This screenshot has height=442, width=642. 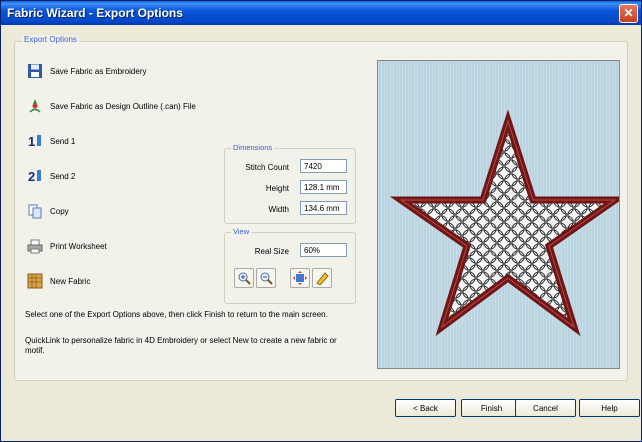 I want to click on option-label: Copy, so click(x=59, y=211).